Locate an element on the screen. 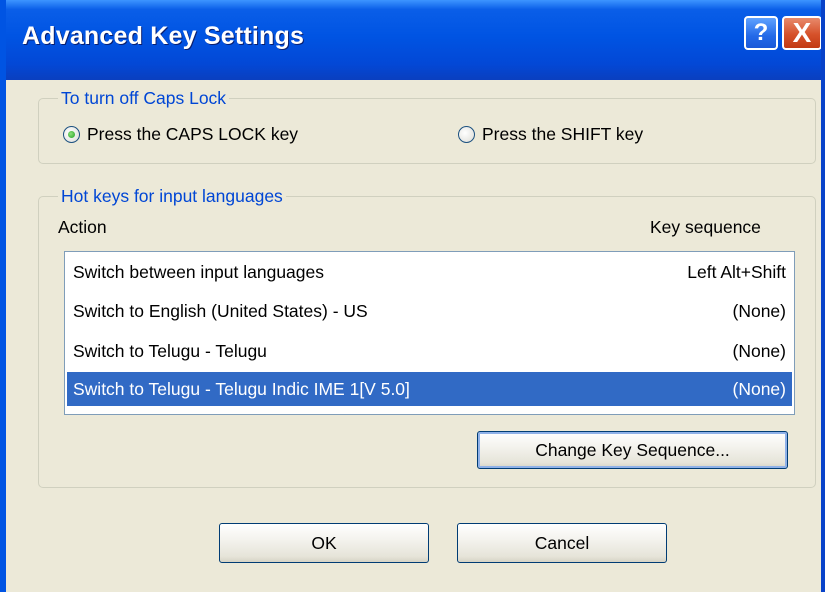 Image resolution: width=825 pixels, height=592 pixels. help-button: ? is located at coordinates (761, 33).